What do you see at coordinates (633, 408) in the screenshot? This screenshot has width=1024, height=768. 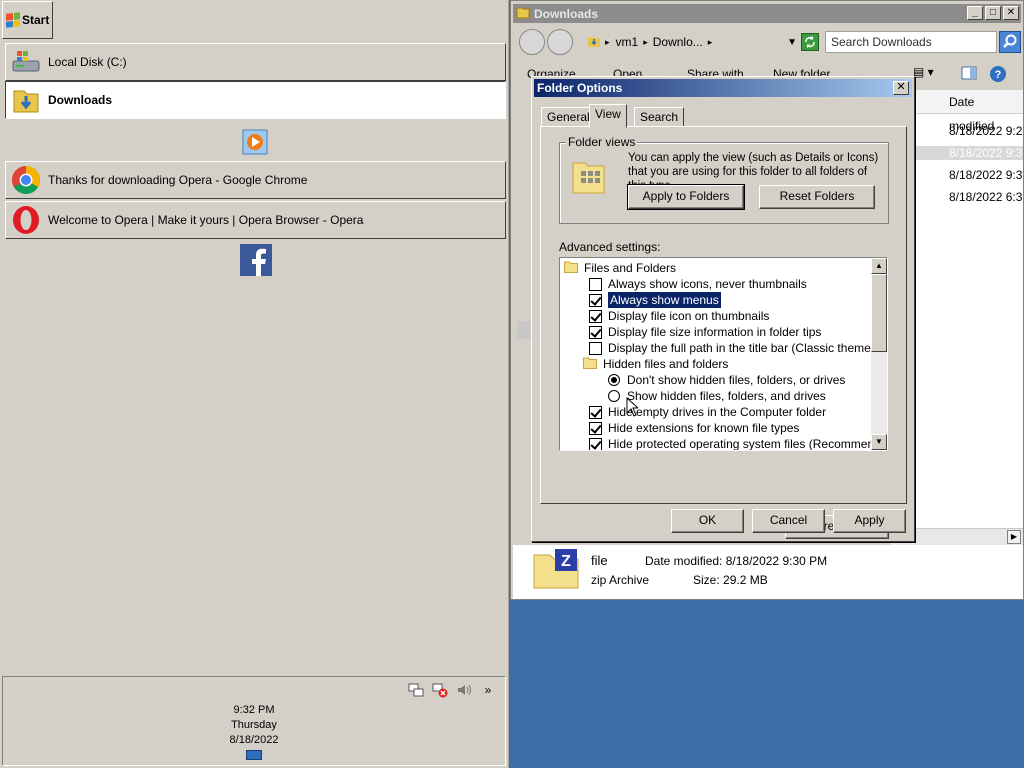 I see `mouse-cursor-icon` at bounding box center [633, 408].